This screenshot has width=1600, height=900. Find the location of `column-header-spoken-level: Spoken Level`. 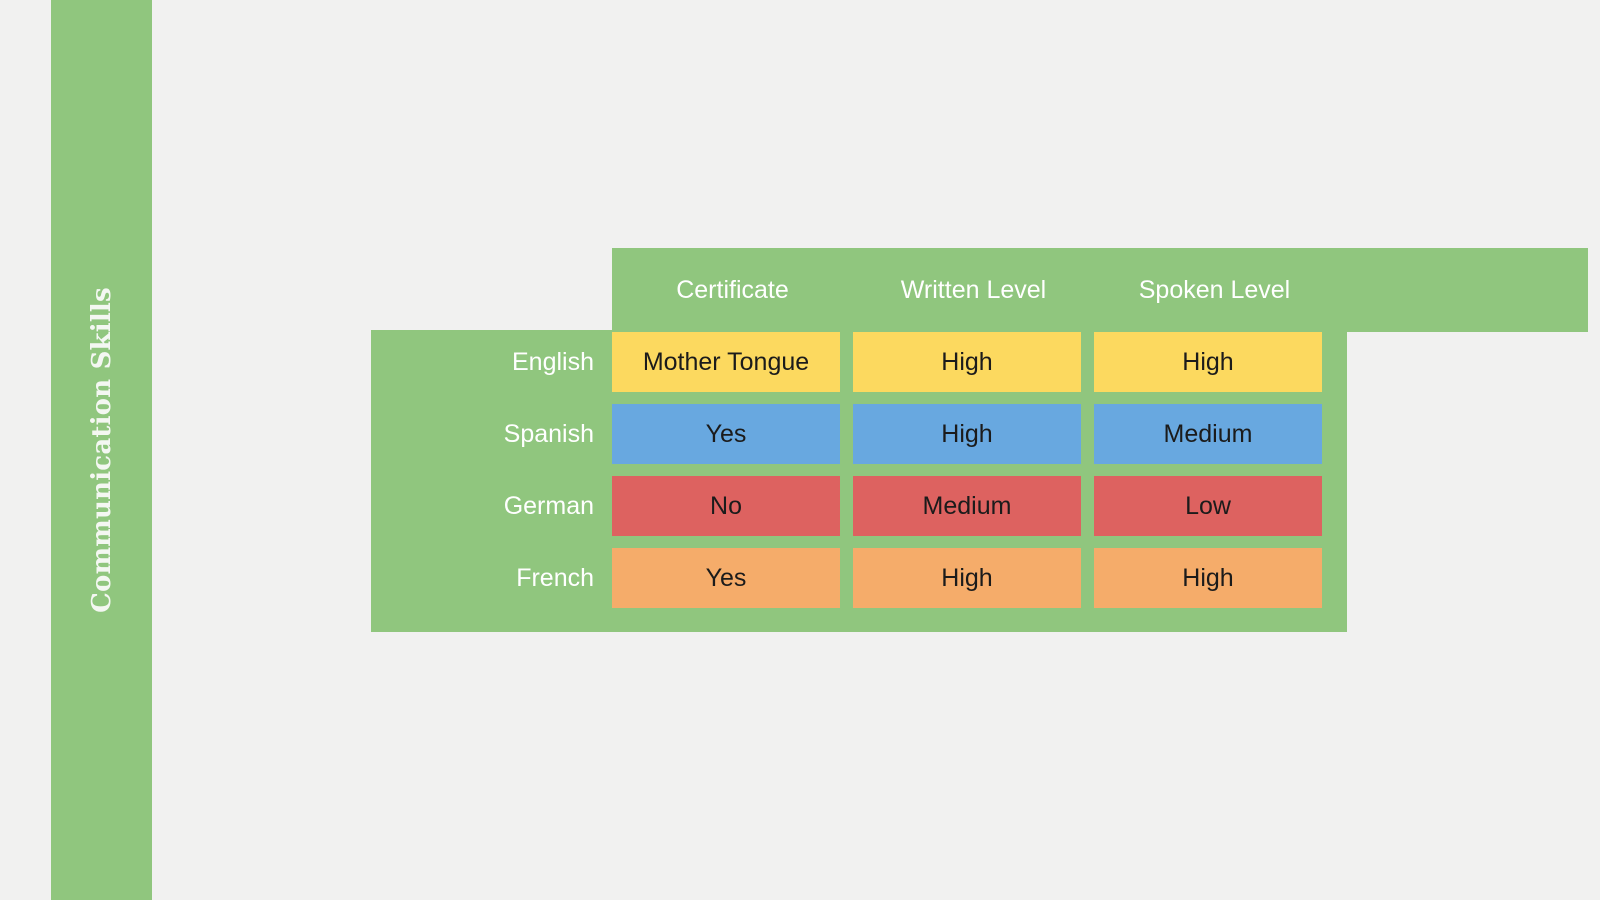

column-header-spoken-level: Spoken Level is located at coordinates (1214, 289).